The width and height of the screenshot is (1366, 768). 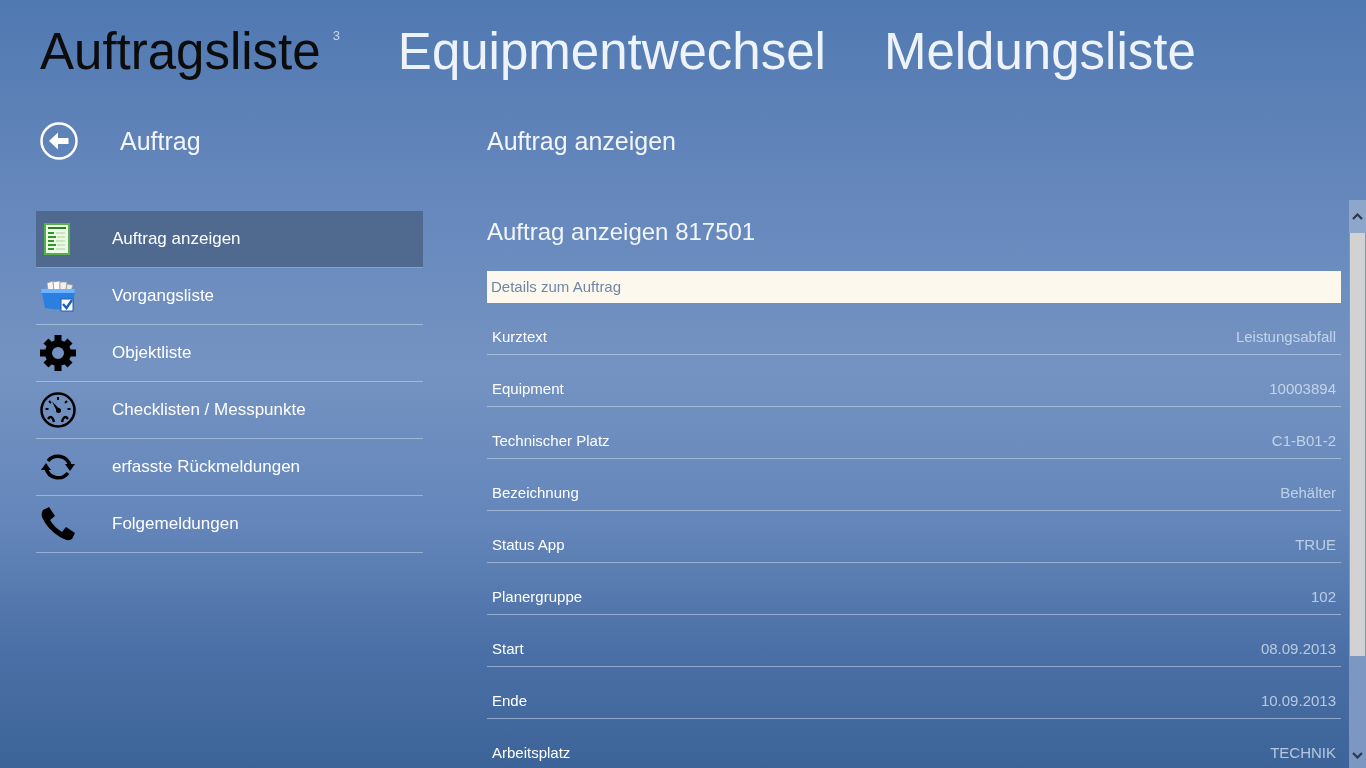 I want to click on field-label: Status App, so click(x=528, y=545).